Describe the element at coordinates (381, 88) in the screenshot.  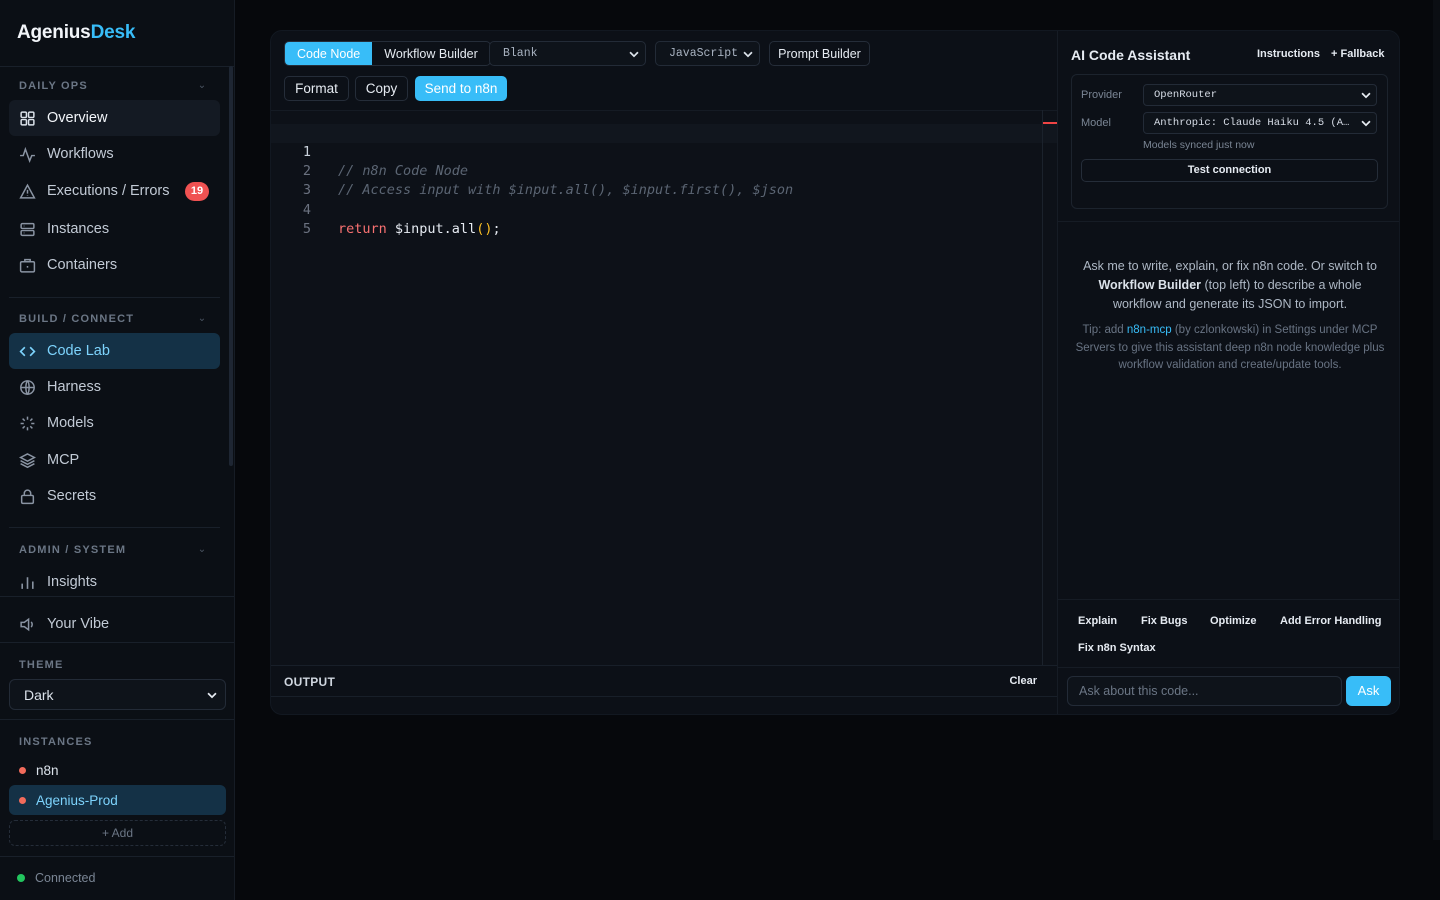
I see `copy-button: Copy` at that location.